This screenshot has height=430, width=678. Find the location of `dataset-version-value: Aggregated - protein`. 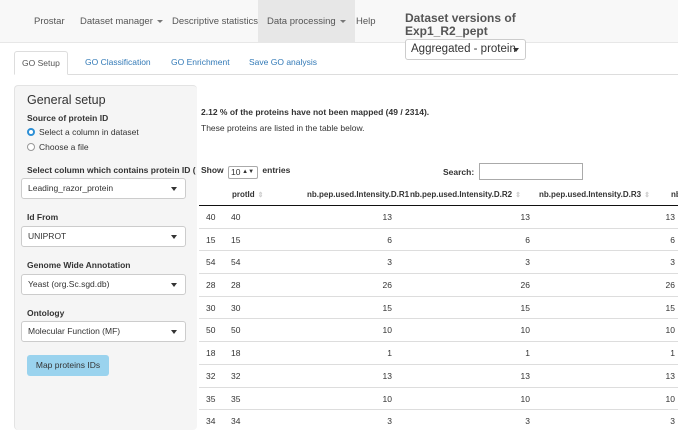

dataset-version-value: Aggregated - protein is located at coordinates (463, 49).